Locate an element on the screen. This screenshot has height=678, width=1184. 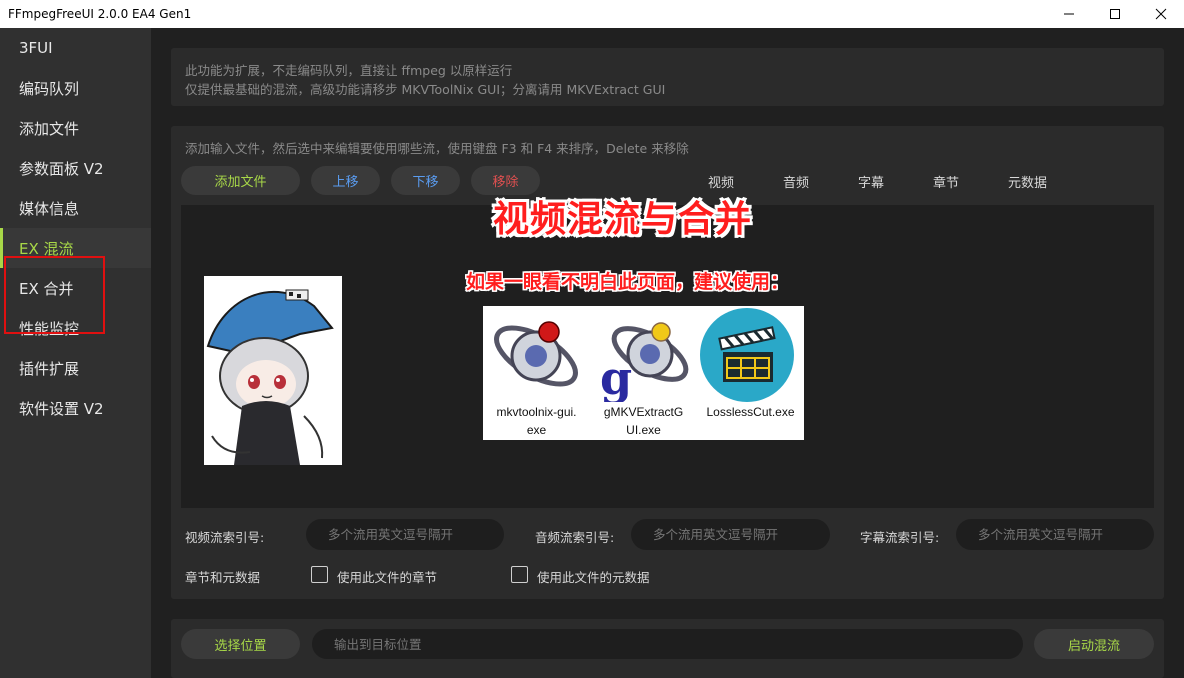
maximize-button is located at coordinates (1115, 14).